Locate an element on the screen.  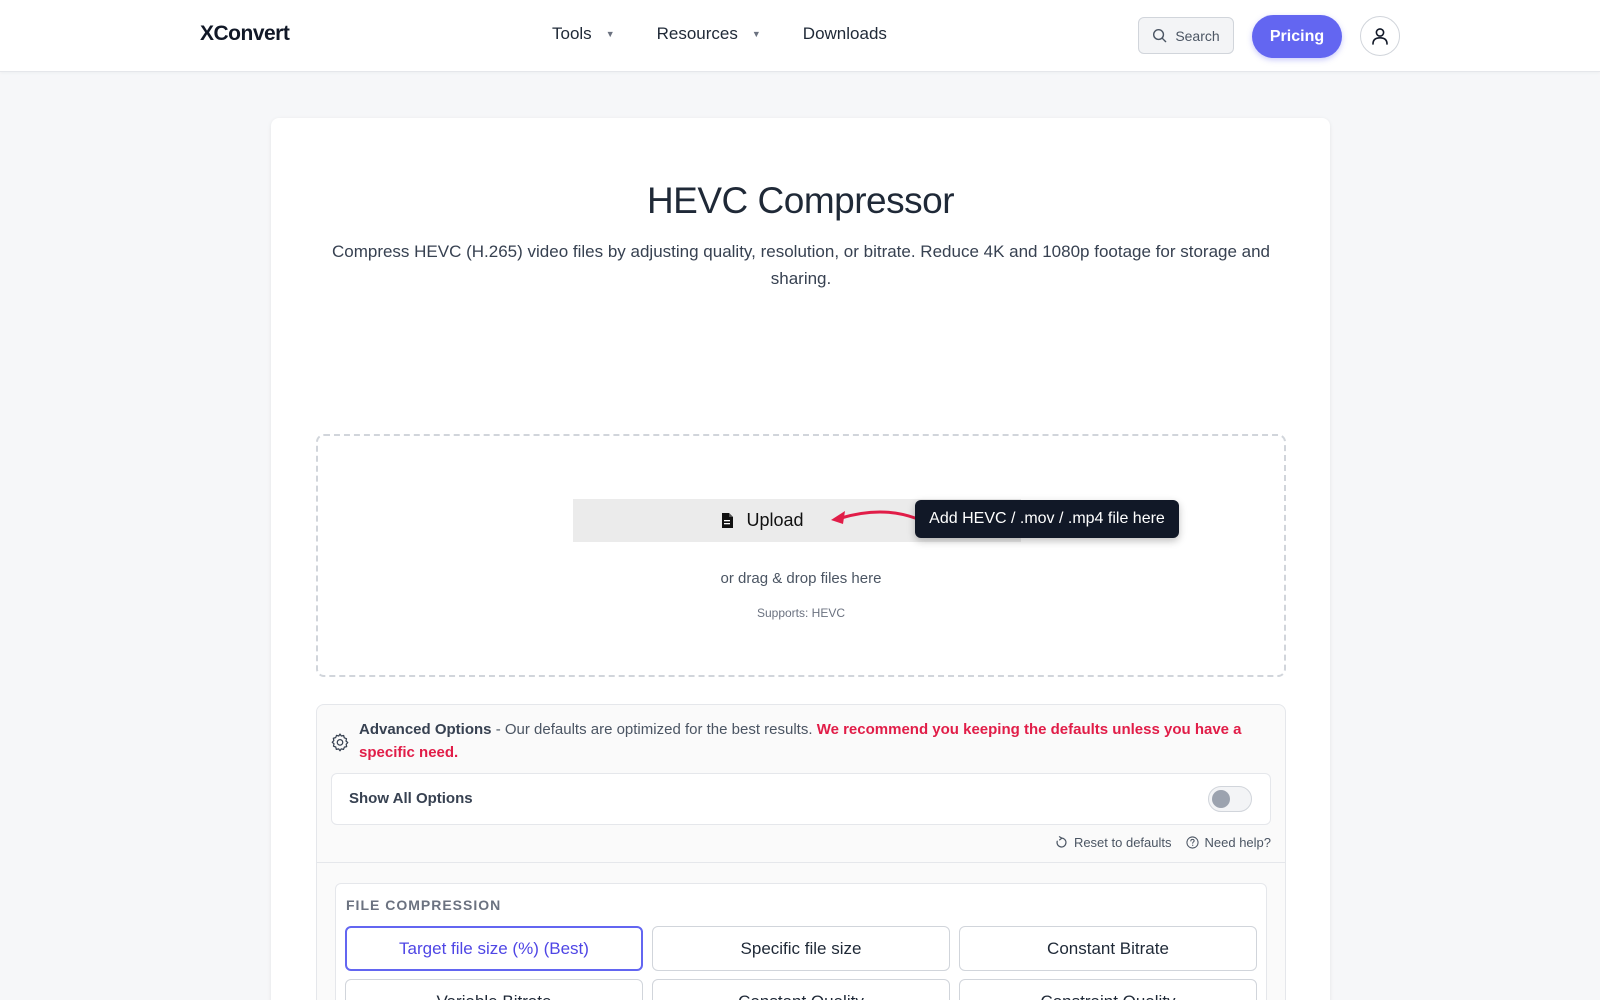
options-links: Reset to defaults Need help? is located at coordinates (1156, 842).